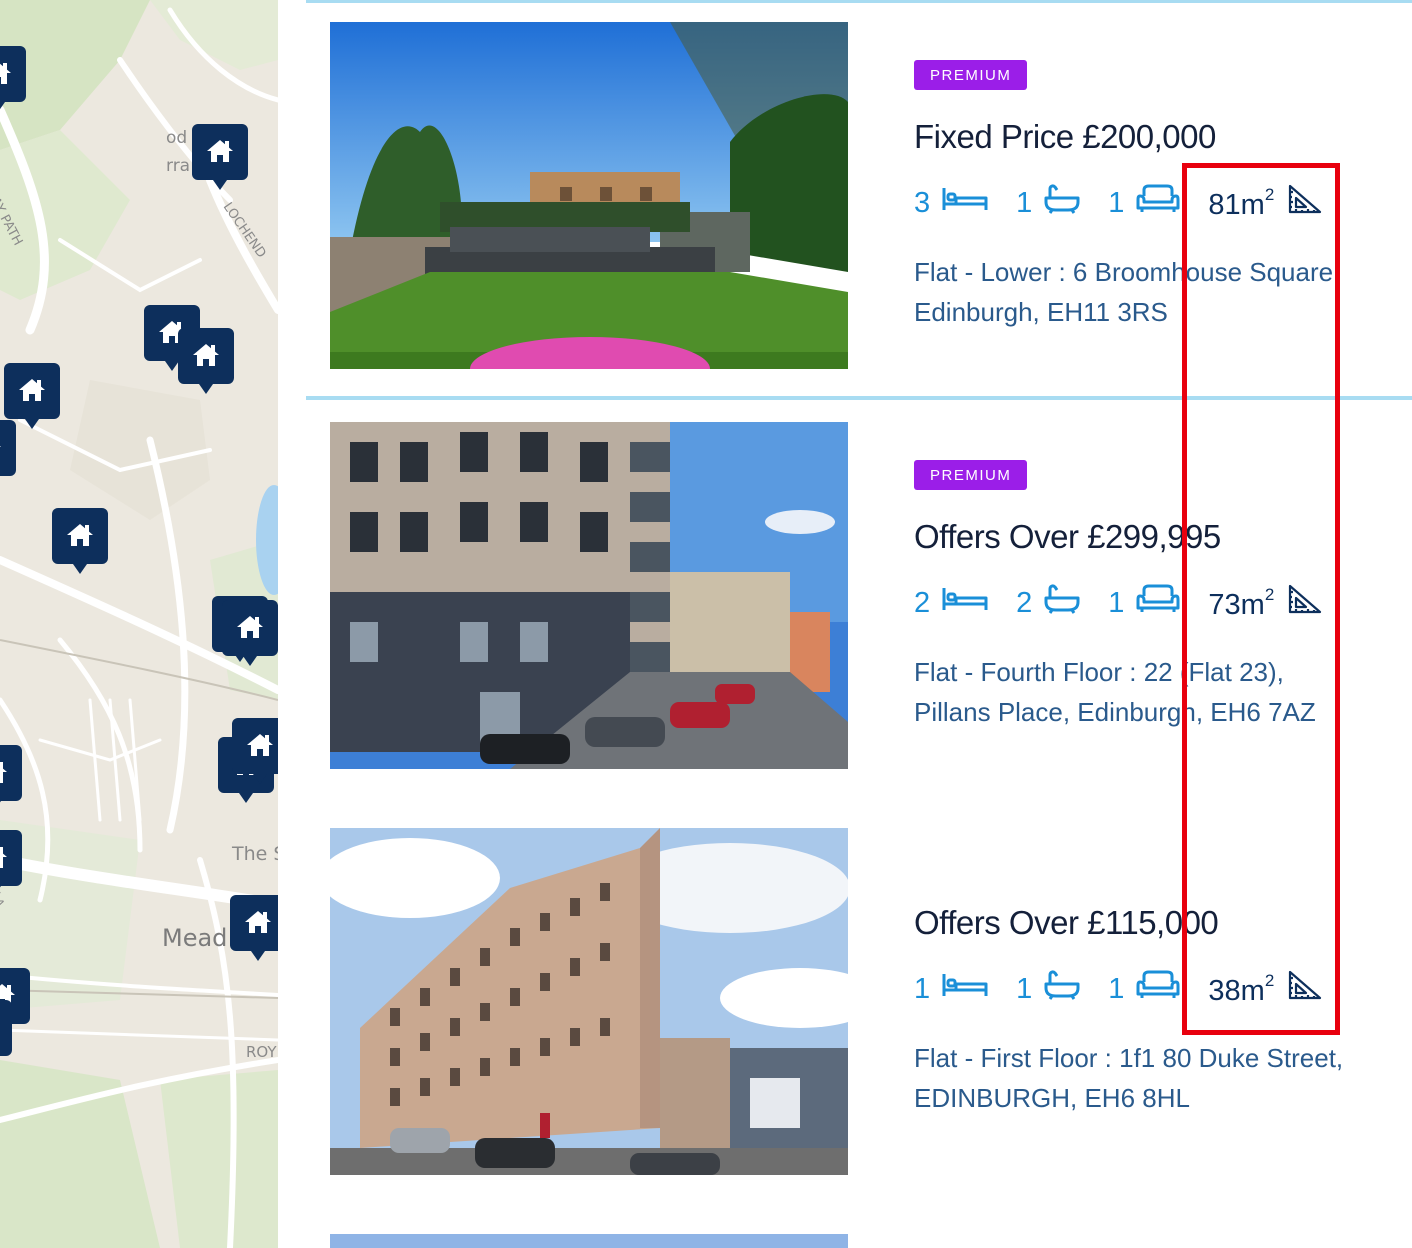  I want to click on baths-count: 2, so click(1024, 602).